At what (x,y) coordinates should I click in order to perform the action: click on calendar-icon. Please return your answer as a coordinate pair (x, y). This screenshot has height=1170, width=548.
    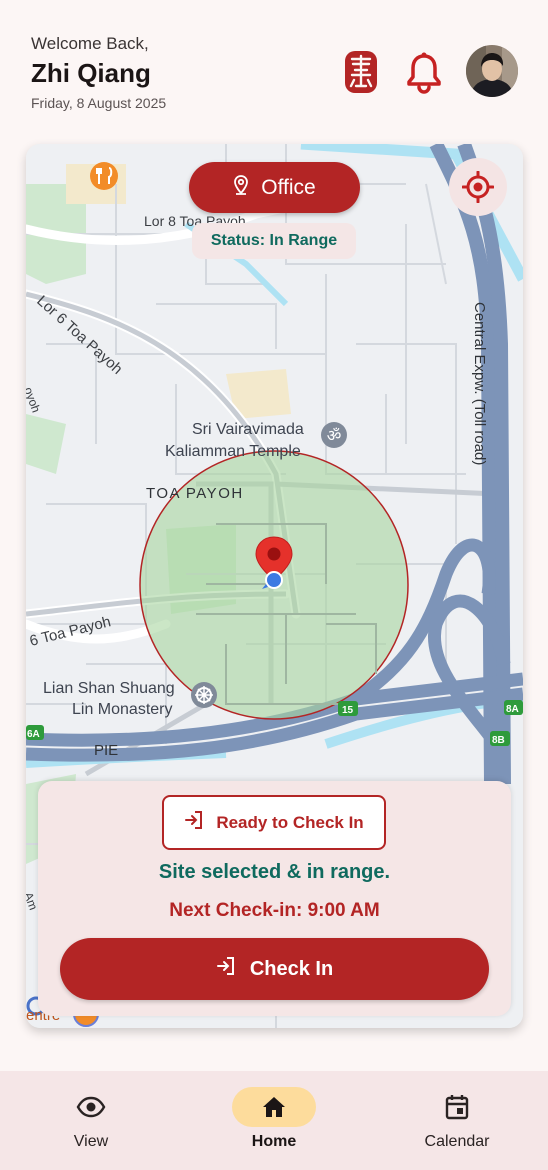
    Looking at the image, I should click on (457, 1107).